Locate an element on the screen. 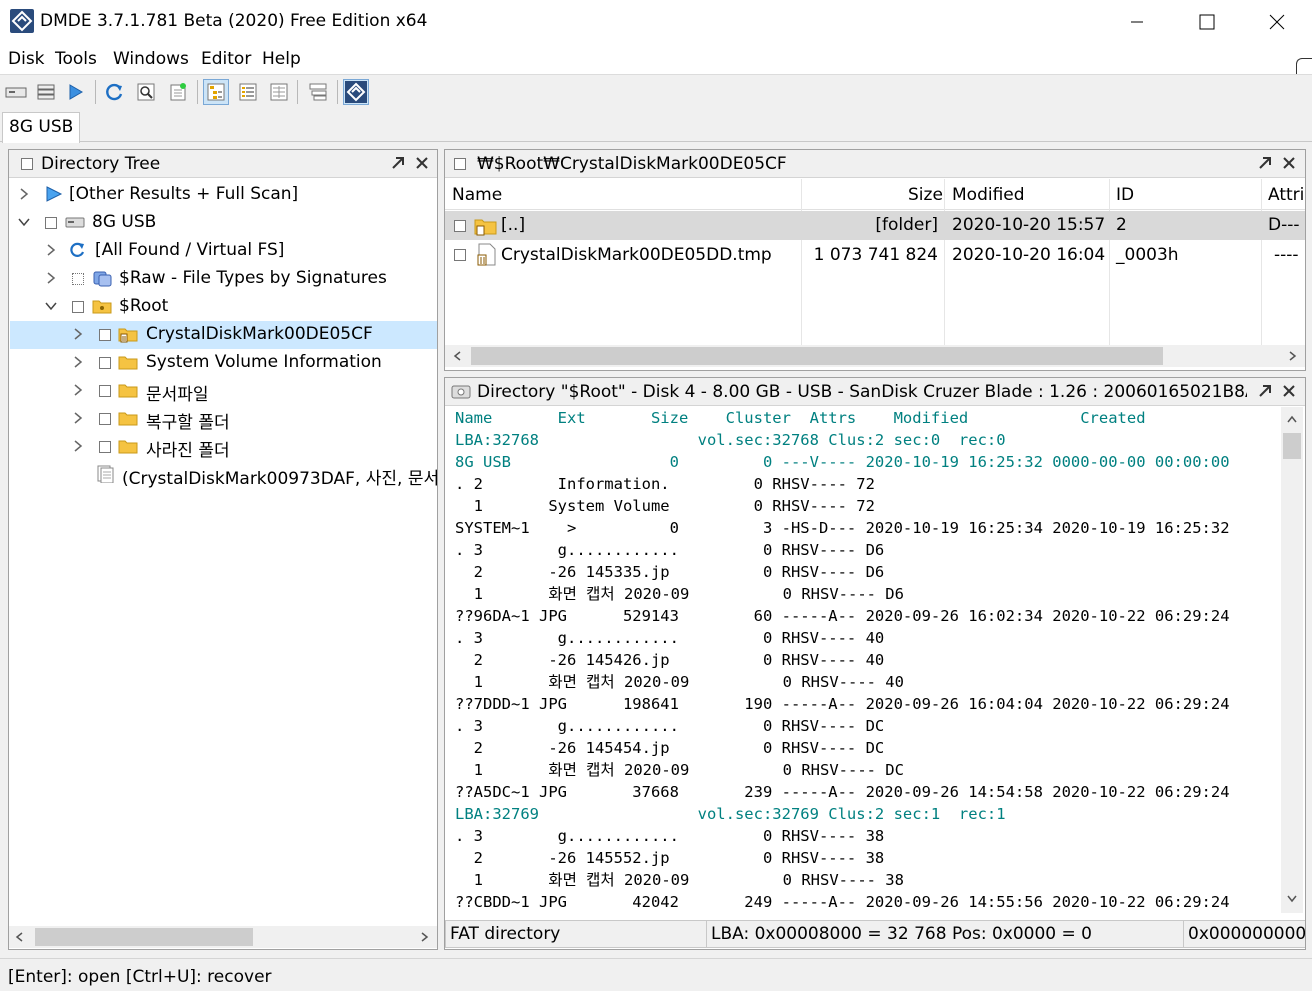 This screenshot has height=991, width=1312. panels-icon-button is located at coordinates (318, 92).